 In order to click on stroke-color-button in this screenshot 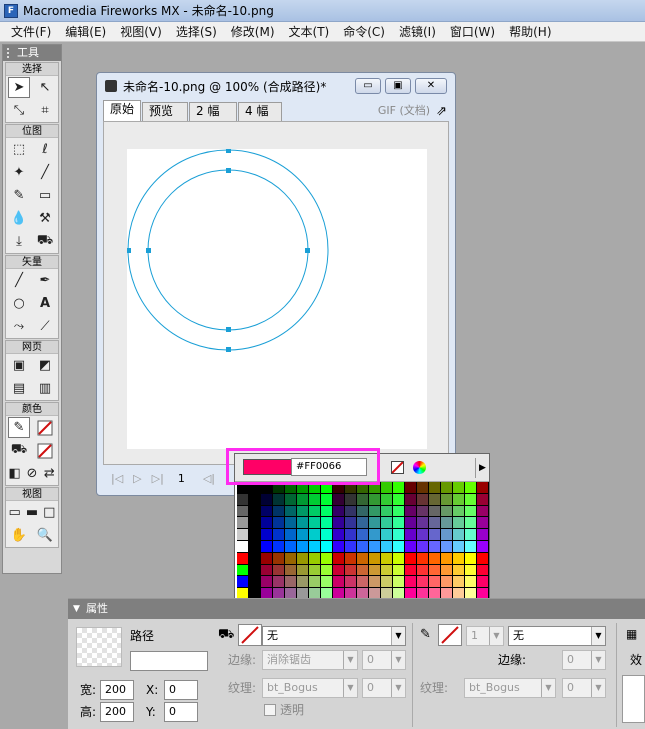, I will do `click(450, 635)`.